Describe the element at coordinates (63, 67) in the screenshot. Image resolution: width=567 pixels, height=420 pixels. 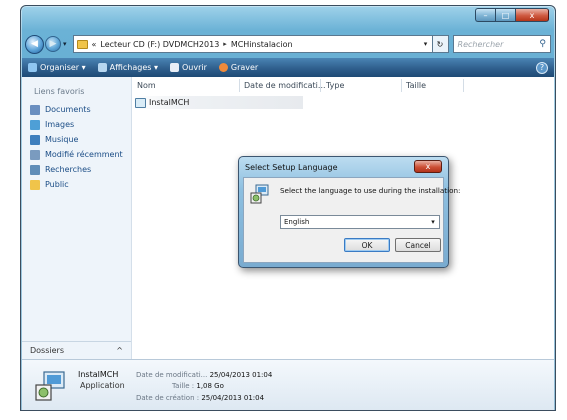
I see `organize-label: Organiser ▾` at that location.